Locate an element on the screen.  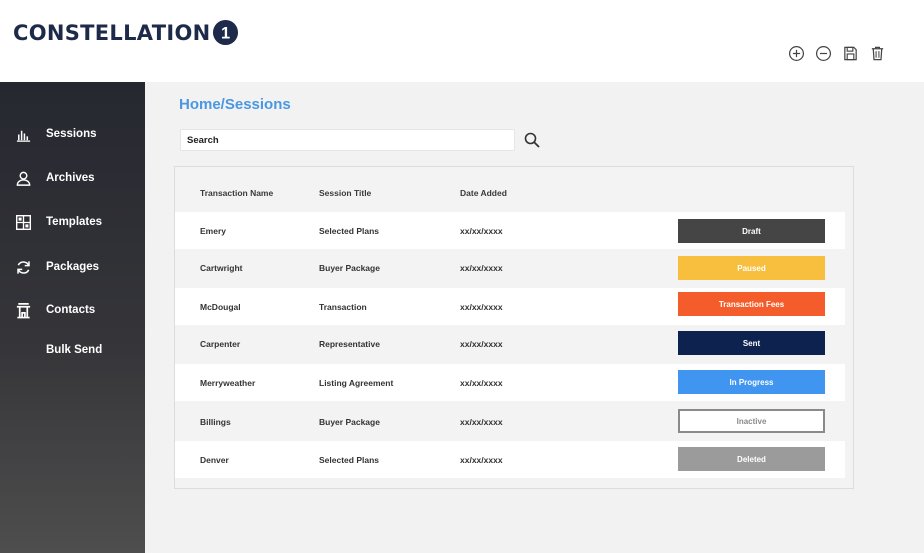
sidebar-item-label: Archives is located at coordinates (70, 178).